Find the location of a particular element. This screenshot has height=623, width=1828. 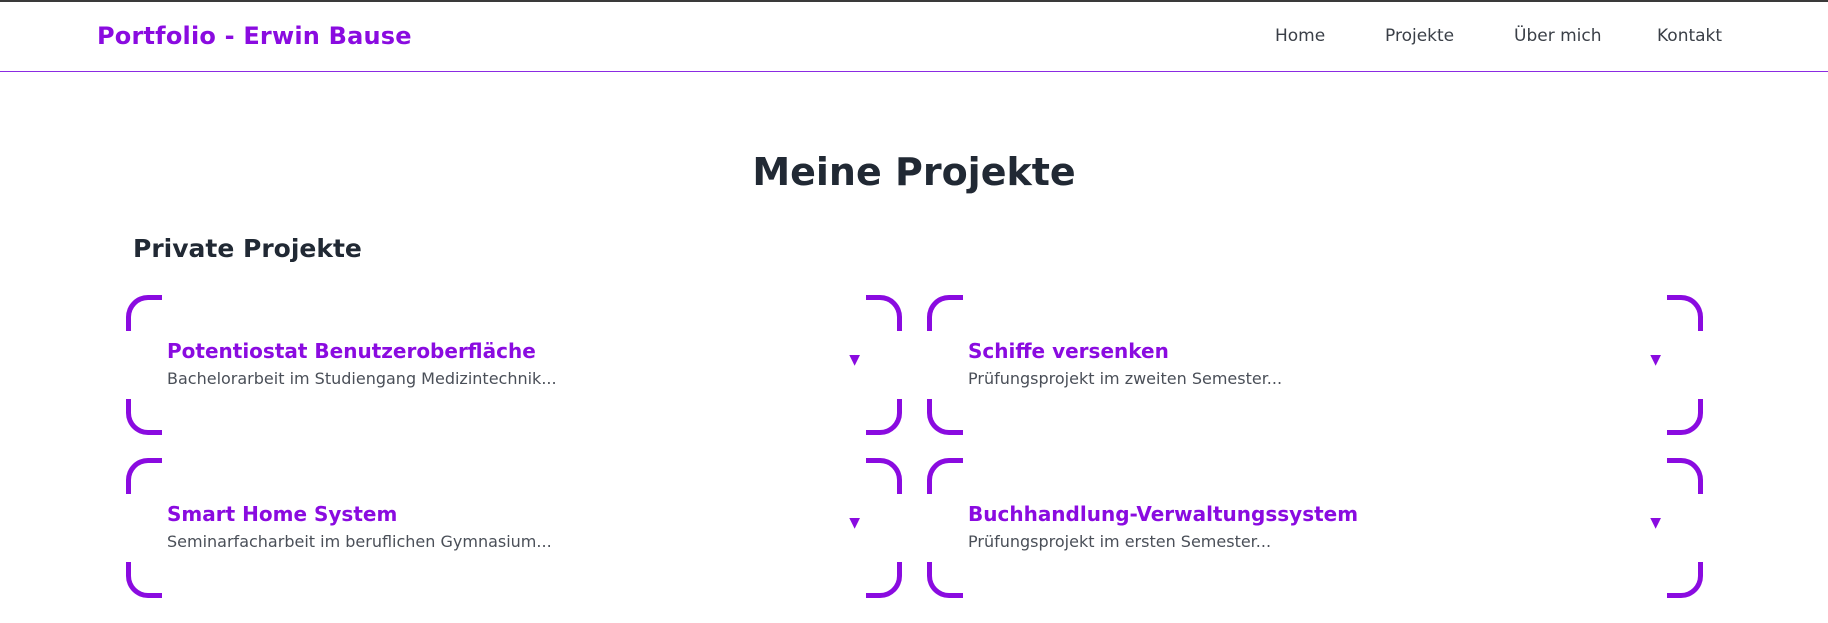

project-title: Potentiostat Benutzeroberfläche is located at coordinates (351, 351).